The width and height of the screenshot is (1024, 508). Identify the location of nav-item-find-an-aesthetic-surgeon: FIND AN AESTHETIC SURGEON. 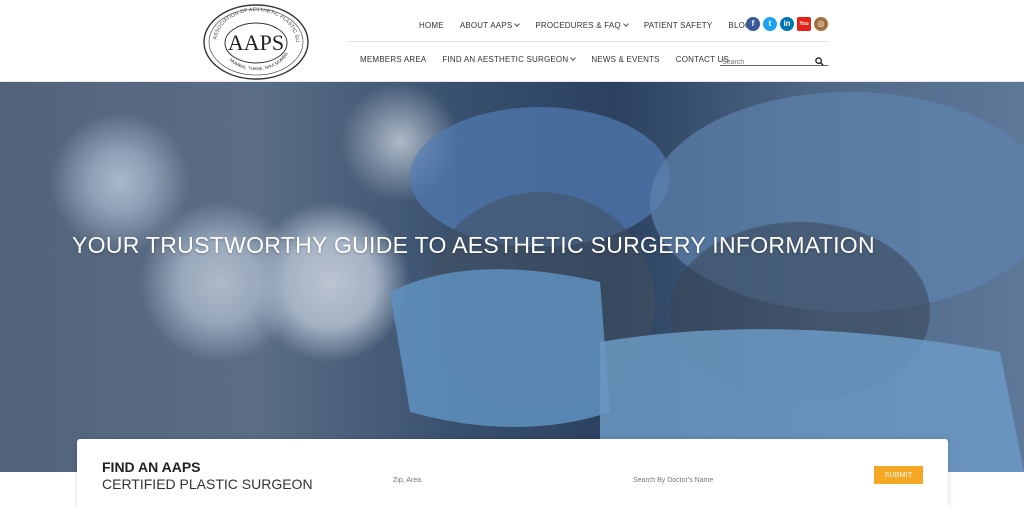
(509, 59).